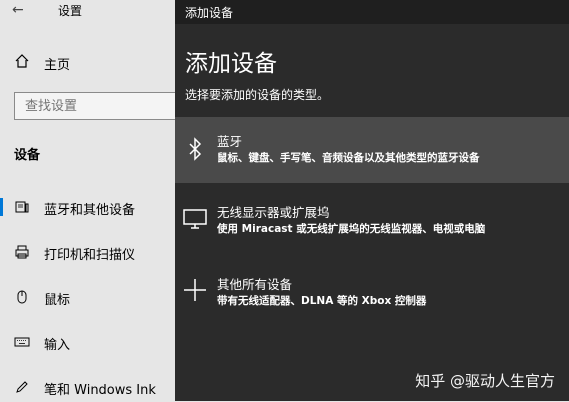 The image size is (569, 402). Describe the element at coordinates (209, 13) in the screenshot. I see `dialog-titlebar-text: 添加设备` at that location.